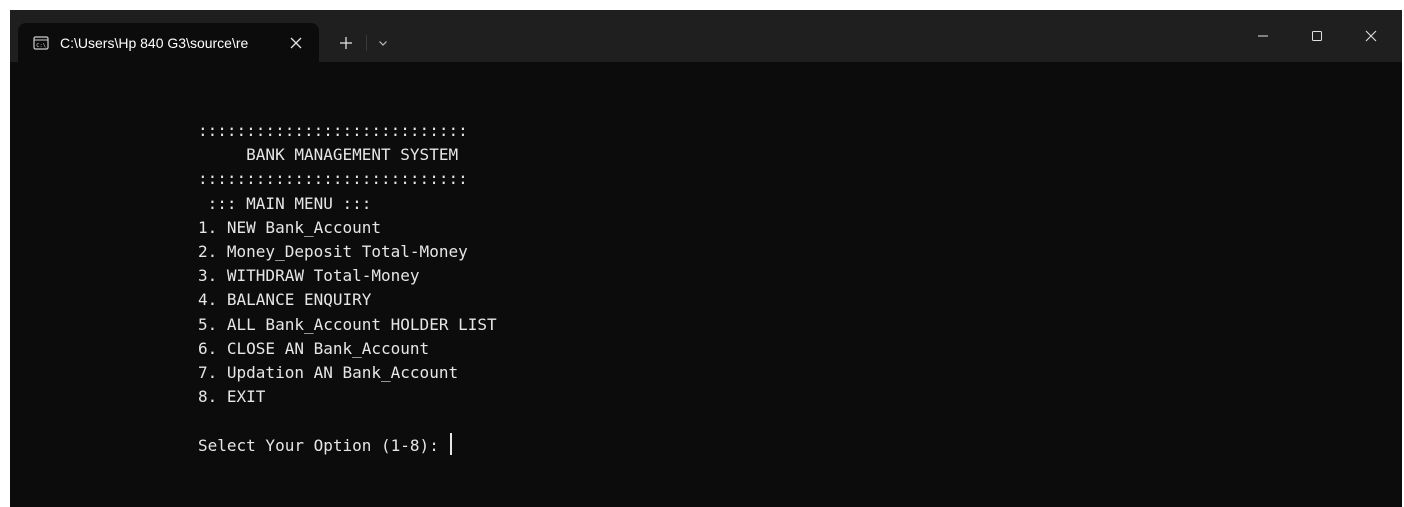 The width and height of the screenshot is (1404, 507). I want to click on tab-close-icon, so click(296, 43).